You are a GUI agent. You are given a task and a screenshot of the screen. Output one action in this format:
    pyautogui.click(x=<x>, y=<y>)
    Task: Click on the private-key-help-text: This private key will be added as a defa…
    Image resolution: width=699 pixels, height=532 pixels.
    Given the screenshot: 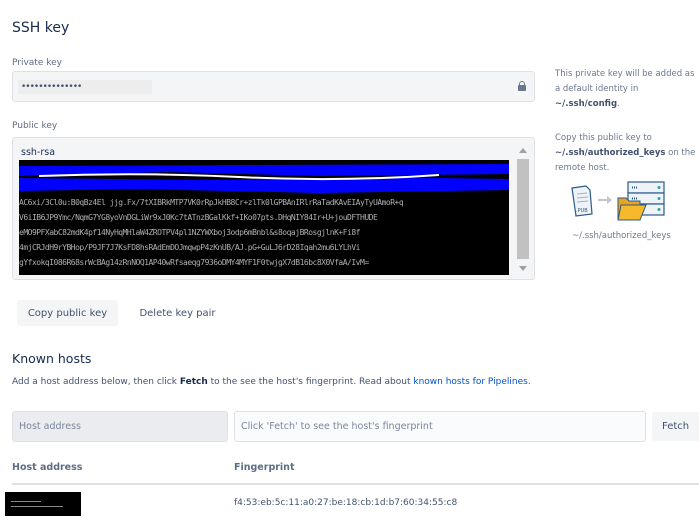 What is the action you would take?
    pyautogui.click(x=625, y=81)
    